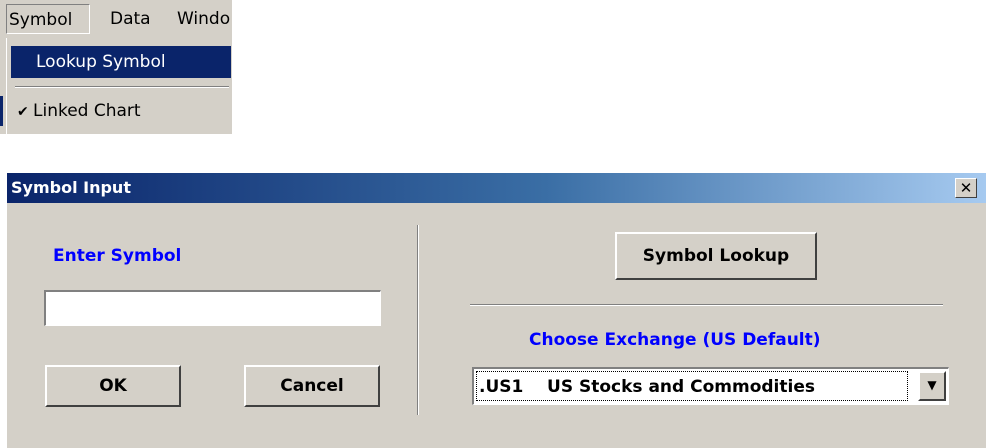 This screenshot has height=448, width=986. What do you see at coordinates (692, 386) in the screenshot?
I see `exchange-selected-value: .US1 US Stocks and Commodities` at bounding box center [692, 386].